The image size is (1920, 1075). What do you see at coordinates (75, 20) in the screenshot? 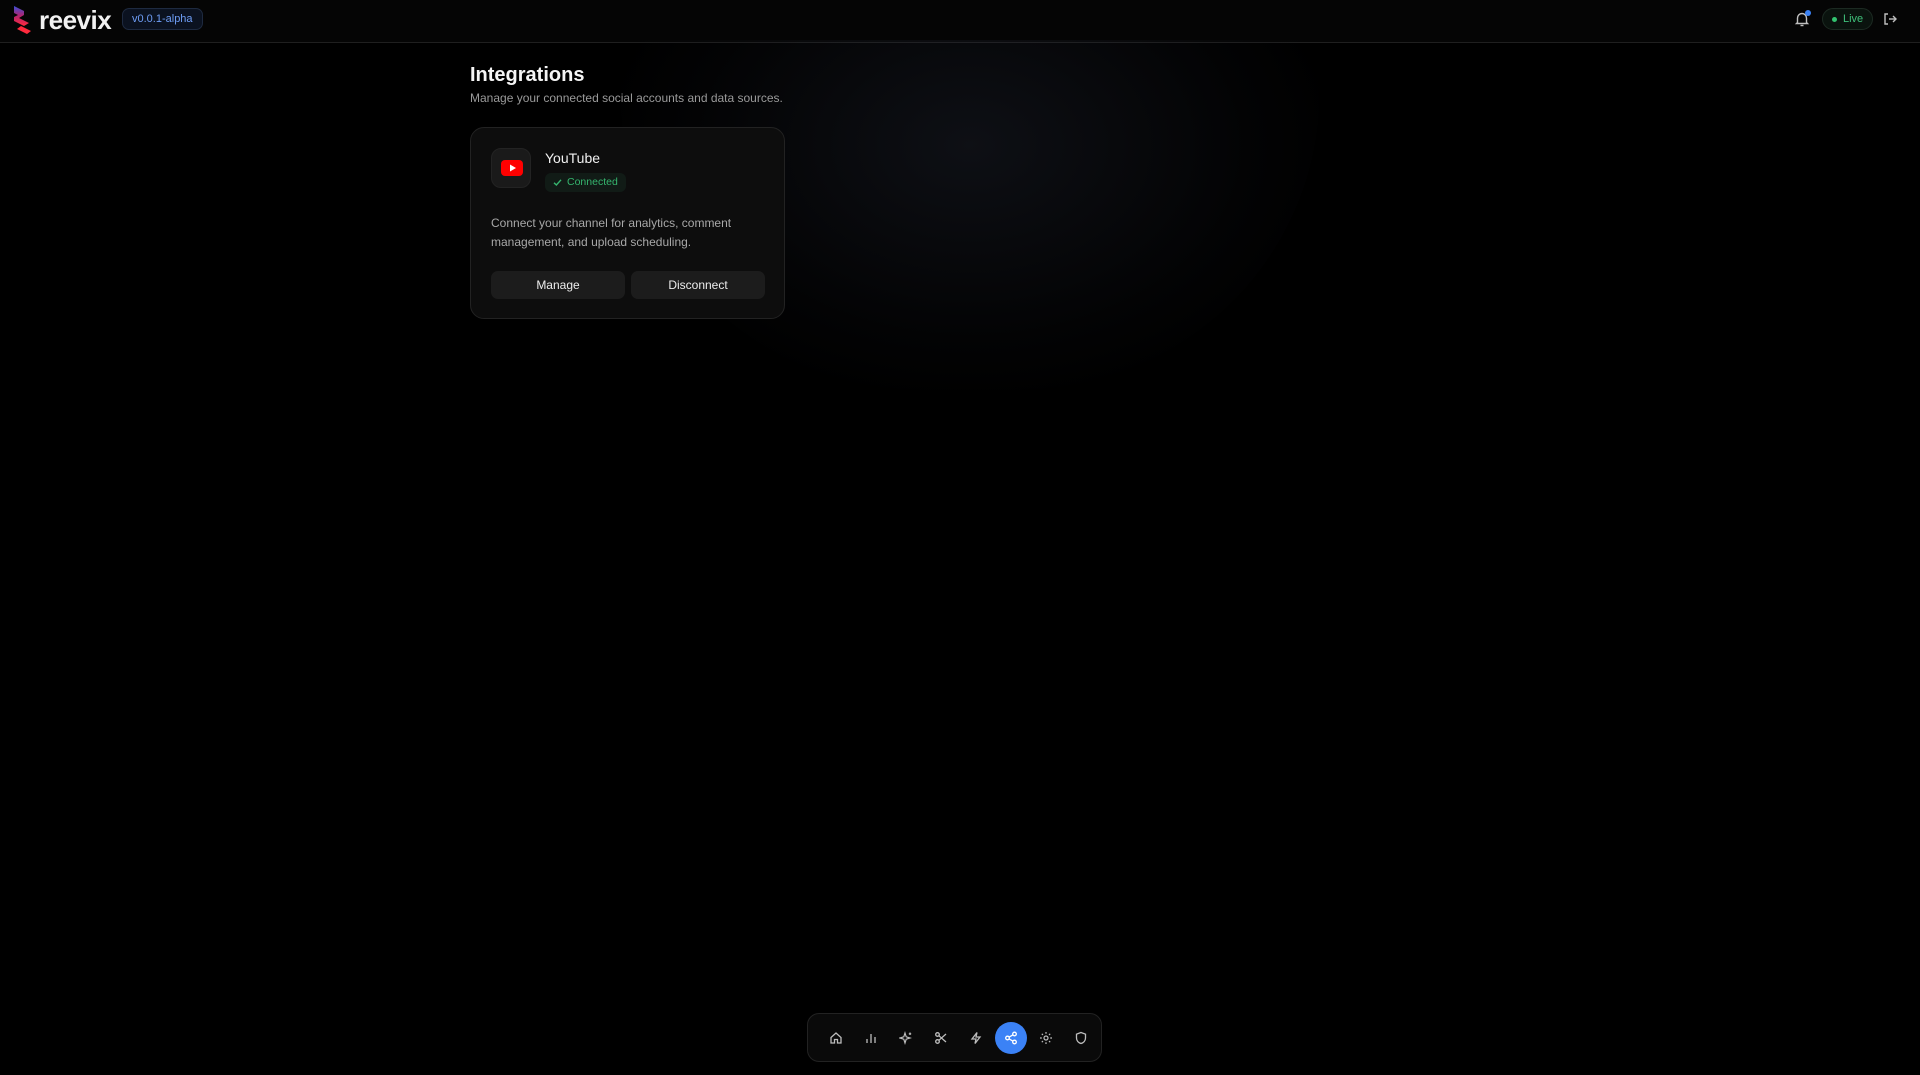
I see `brand-name: reevix` at bounding box center [75, 20].